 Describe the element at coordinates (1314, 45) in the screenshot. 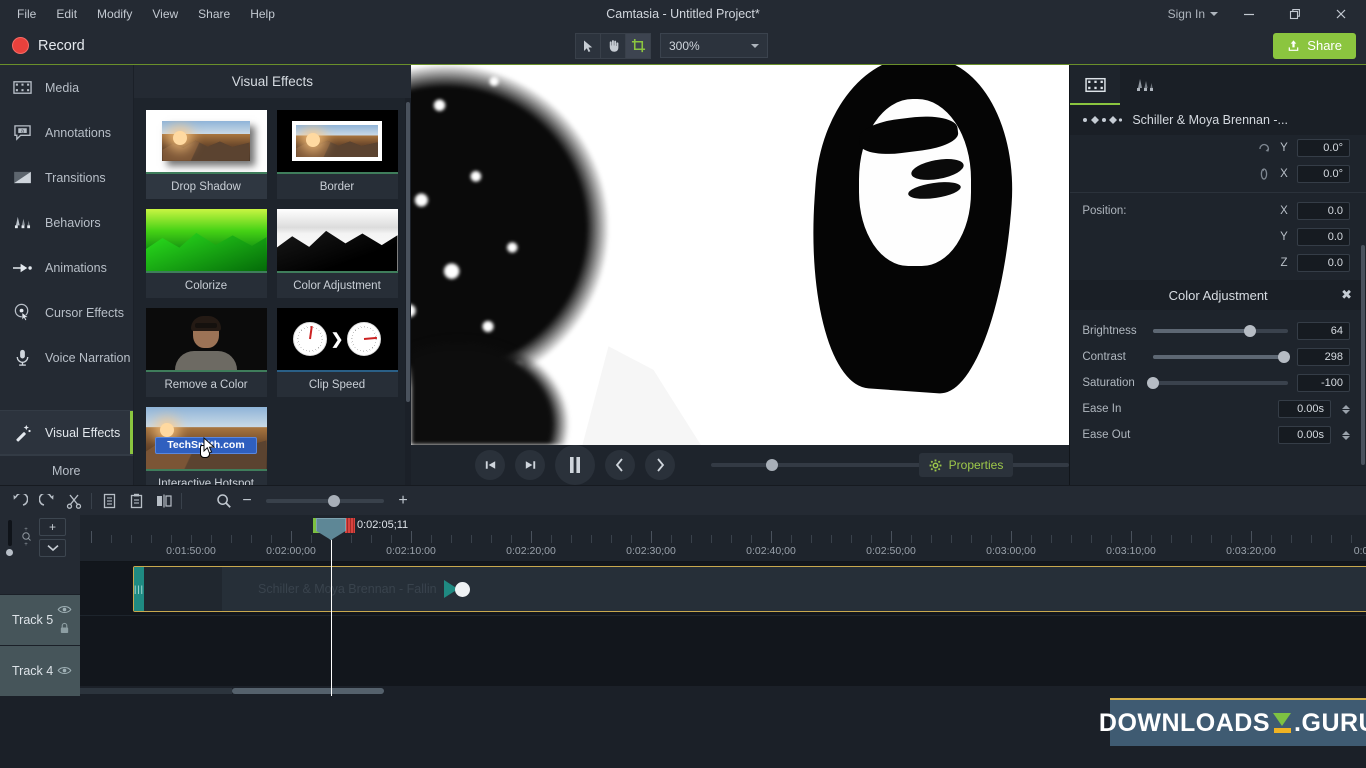

I see `share-button: Share` at that location.